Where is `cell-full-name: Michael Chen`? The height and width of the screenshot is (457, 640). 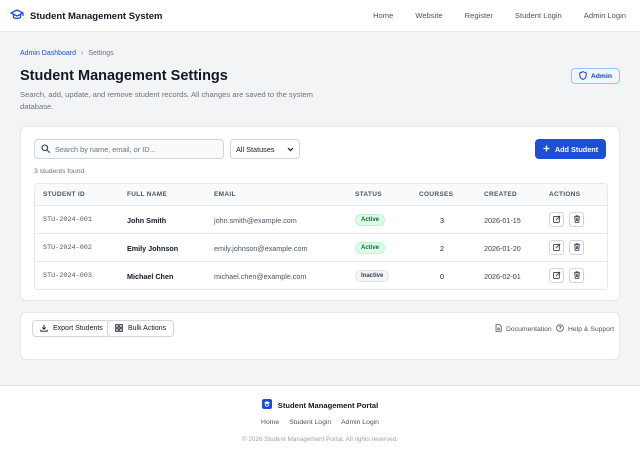 cell-full-name: Michael Chen is located at coordinates (150, 276).